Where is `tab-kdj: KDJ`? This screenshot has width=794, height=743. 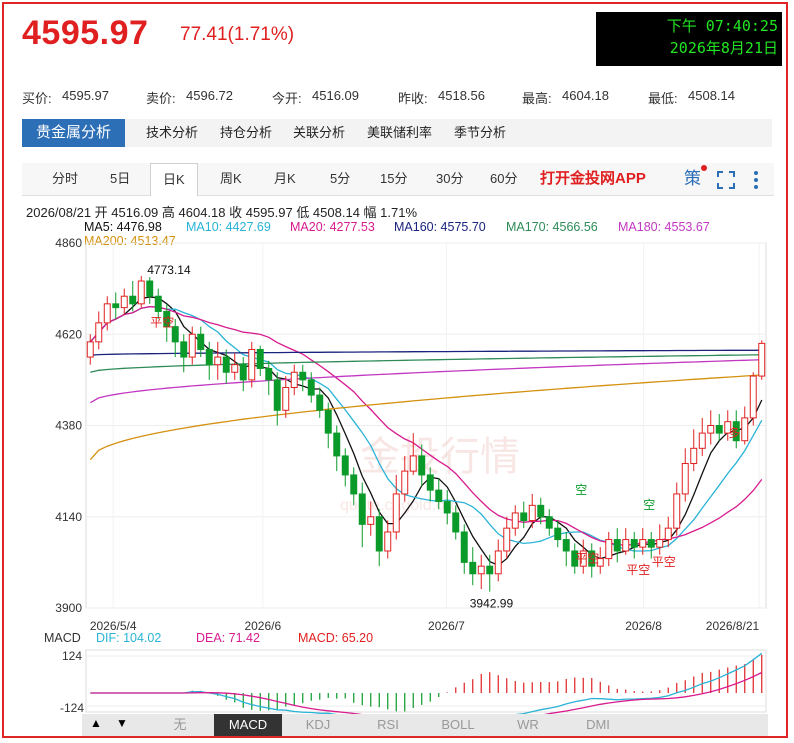 tab-kdj: KDJ is located at coordinates (318, 725).